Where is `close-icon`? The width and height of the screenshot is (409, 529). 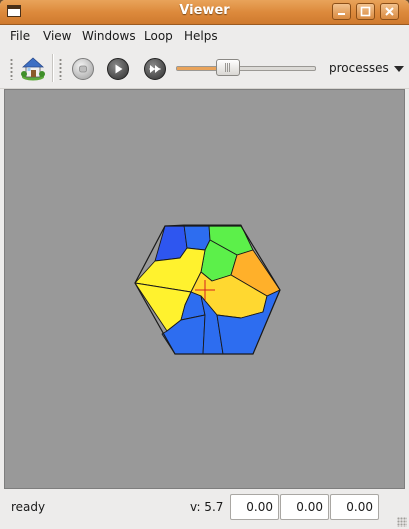
close-icon is located at coordinates (389, 11).